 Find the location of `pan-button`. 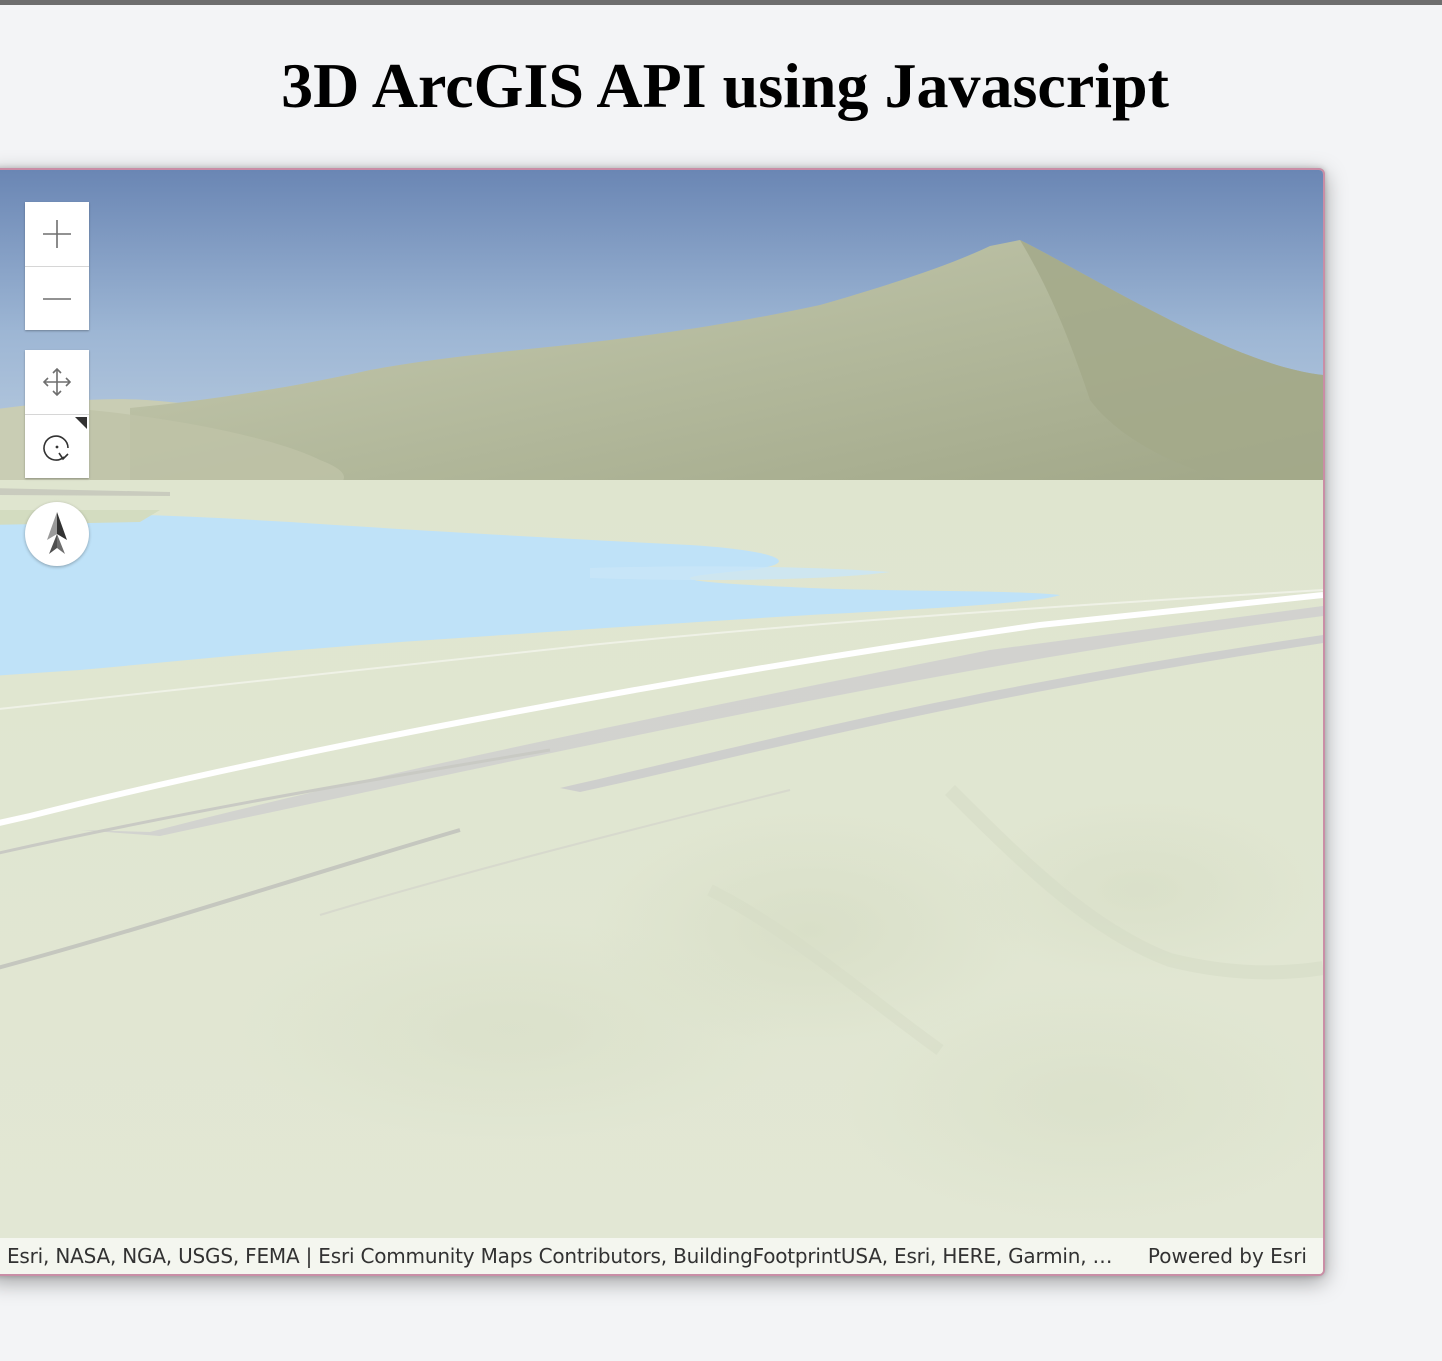

pan-button is located at coordinates (57, 382).